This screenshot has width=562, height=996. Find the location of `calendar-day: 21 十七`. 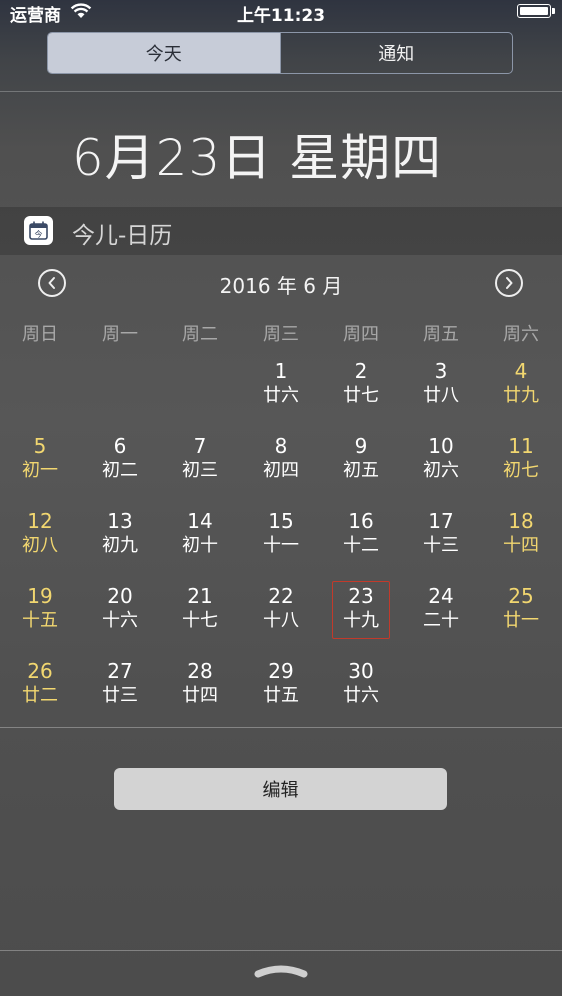

calendar-day: 21 十七 is located at coordinates (200, 614).